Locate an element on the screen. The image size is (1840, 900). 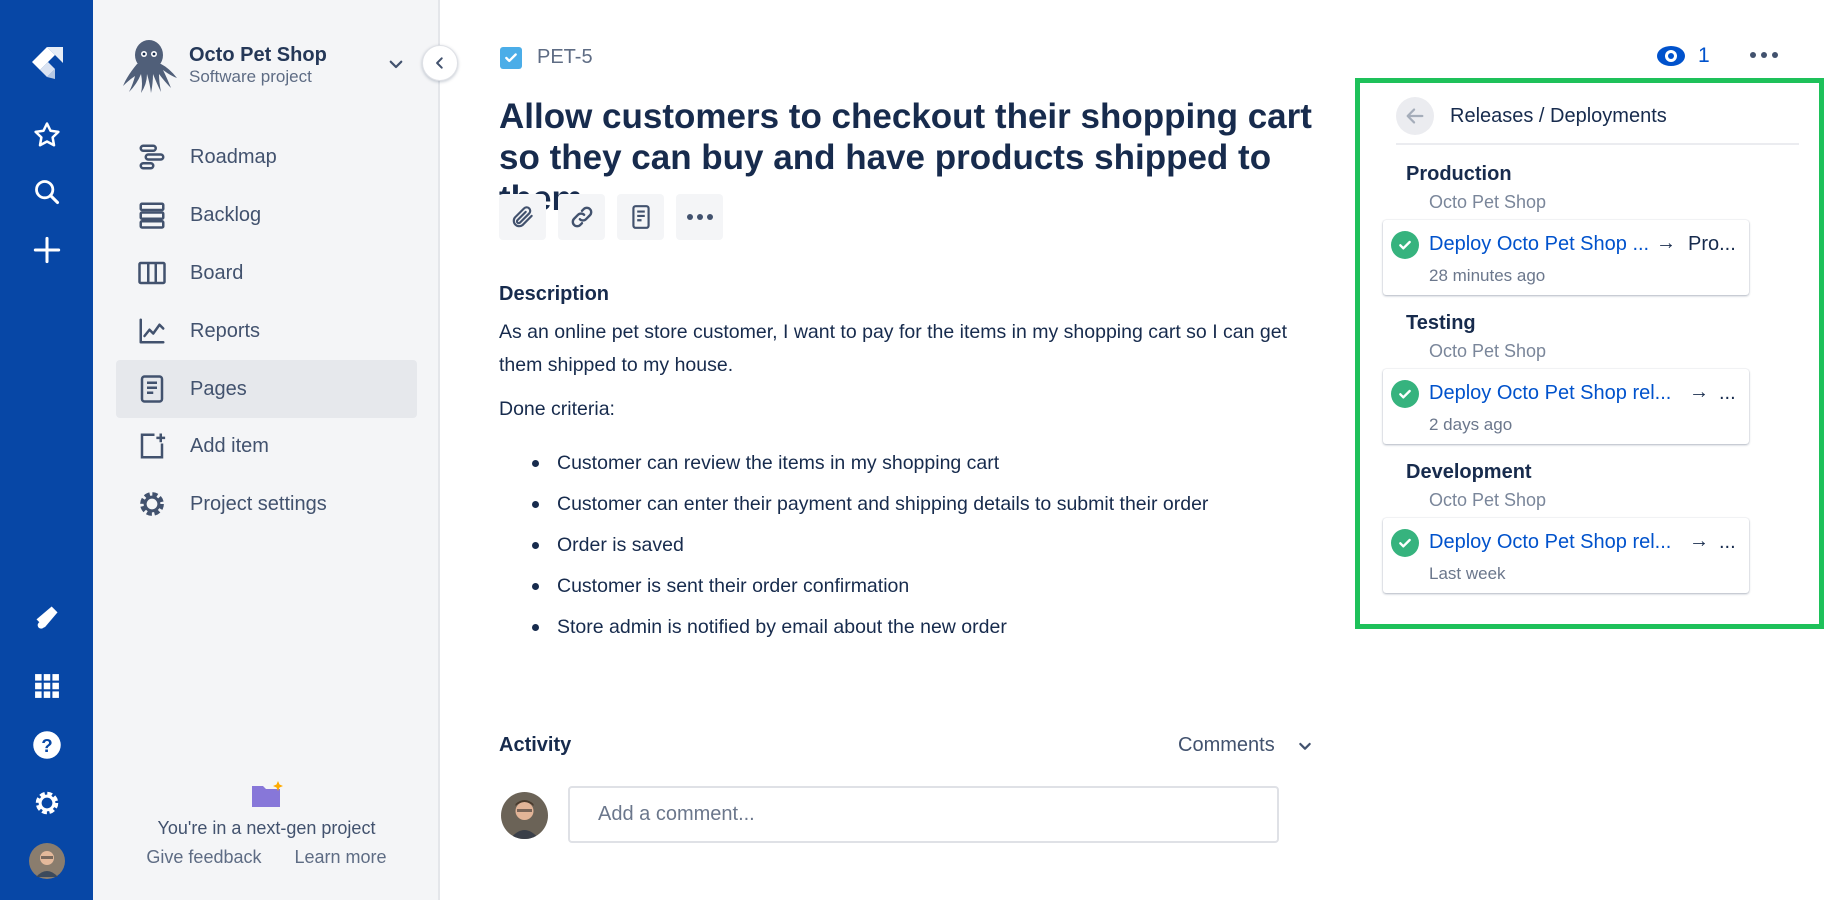
issue-toolbar is located at coordinates (611, 217).